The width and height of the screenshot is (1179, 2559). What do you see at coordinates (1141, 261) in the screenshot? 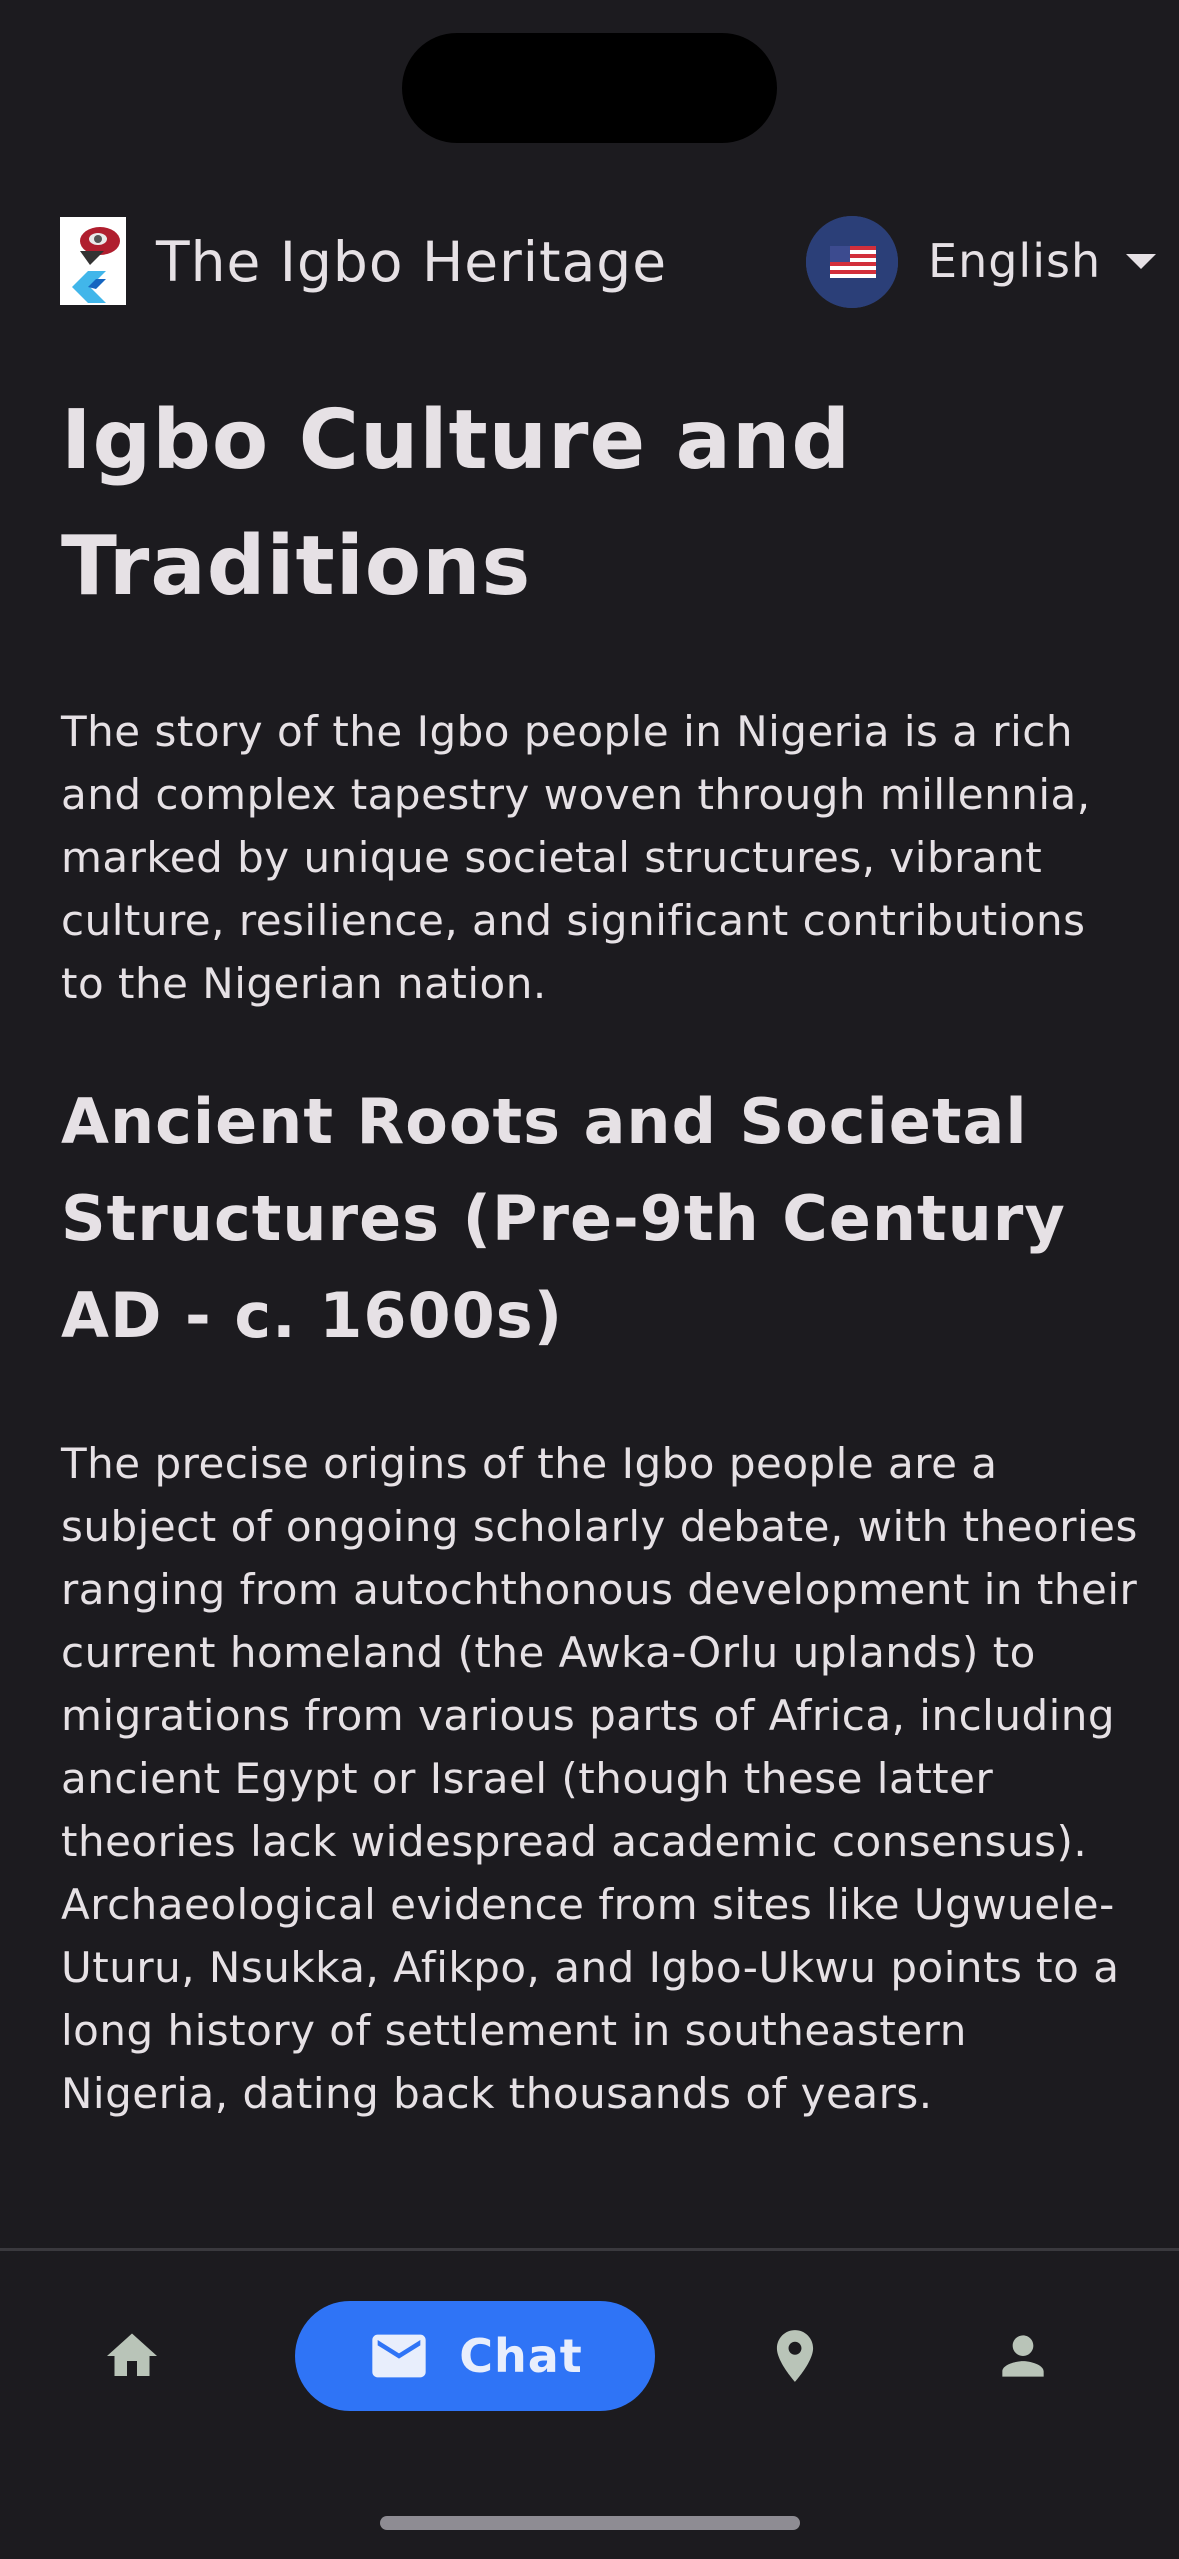
I see `dropdown-arrow-icon` at bounding box center [1141, 261].